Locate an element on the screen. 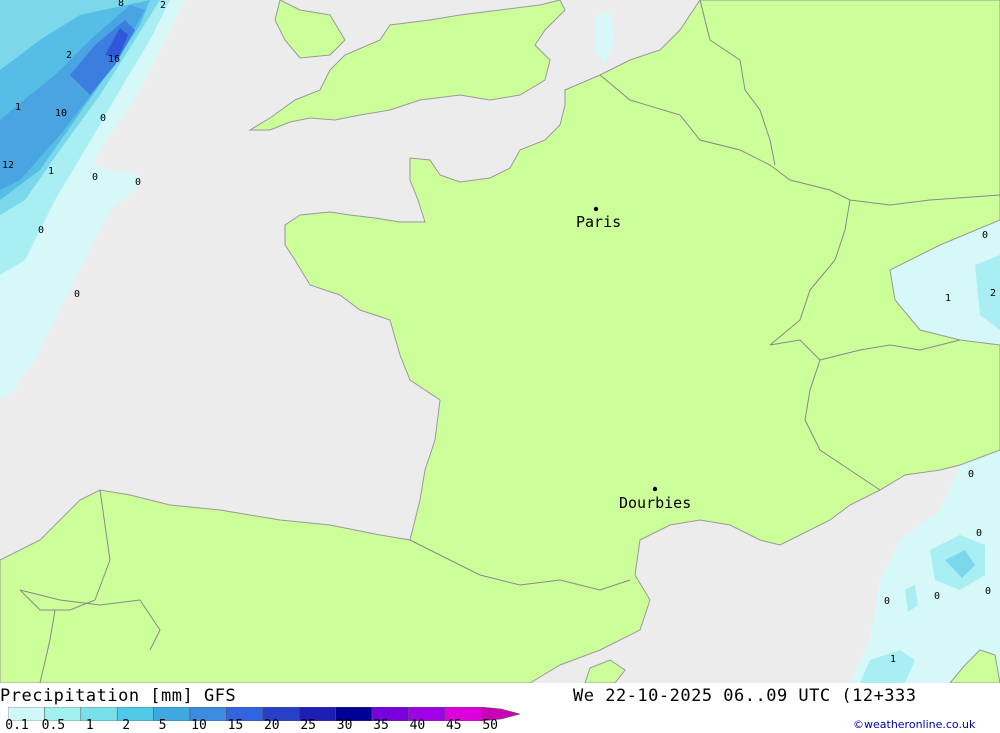  credit-link: ©weatheronline.co.uk is located at coordinates (914, 724).